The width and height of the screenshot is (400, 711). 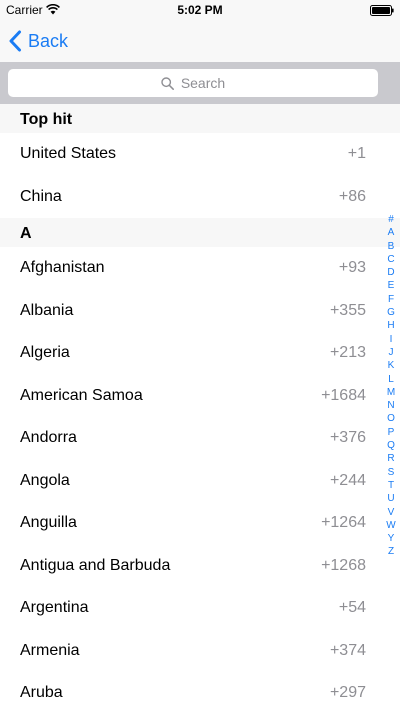 I want to click on country-name: Albania, so click(x=47, y=310).